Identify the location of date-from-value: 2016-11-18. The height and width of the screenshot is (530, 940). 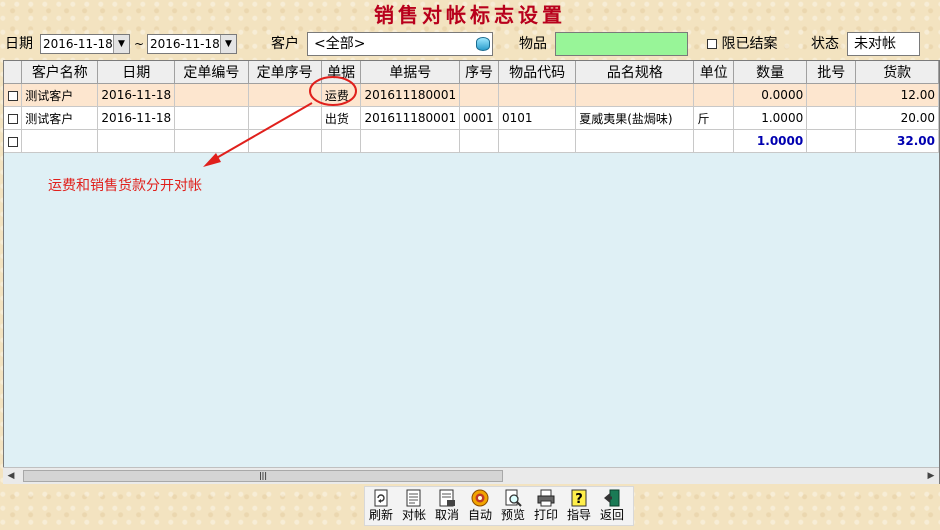
(78, 44).